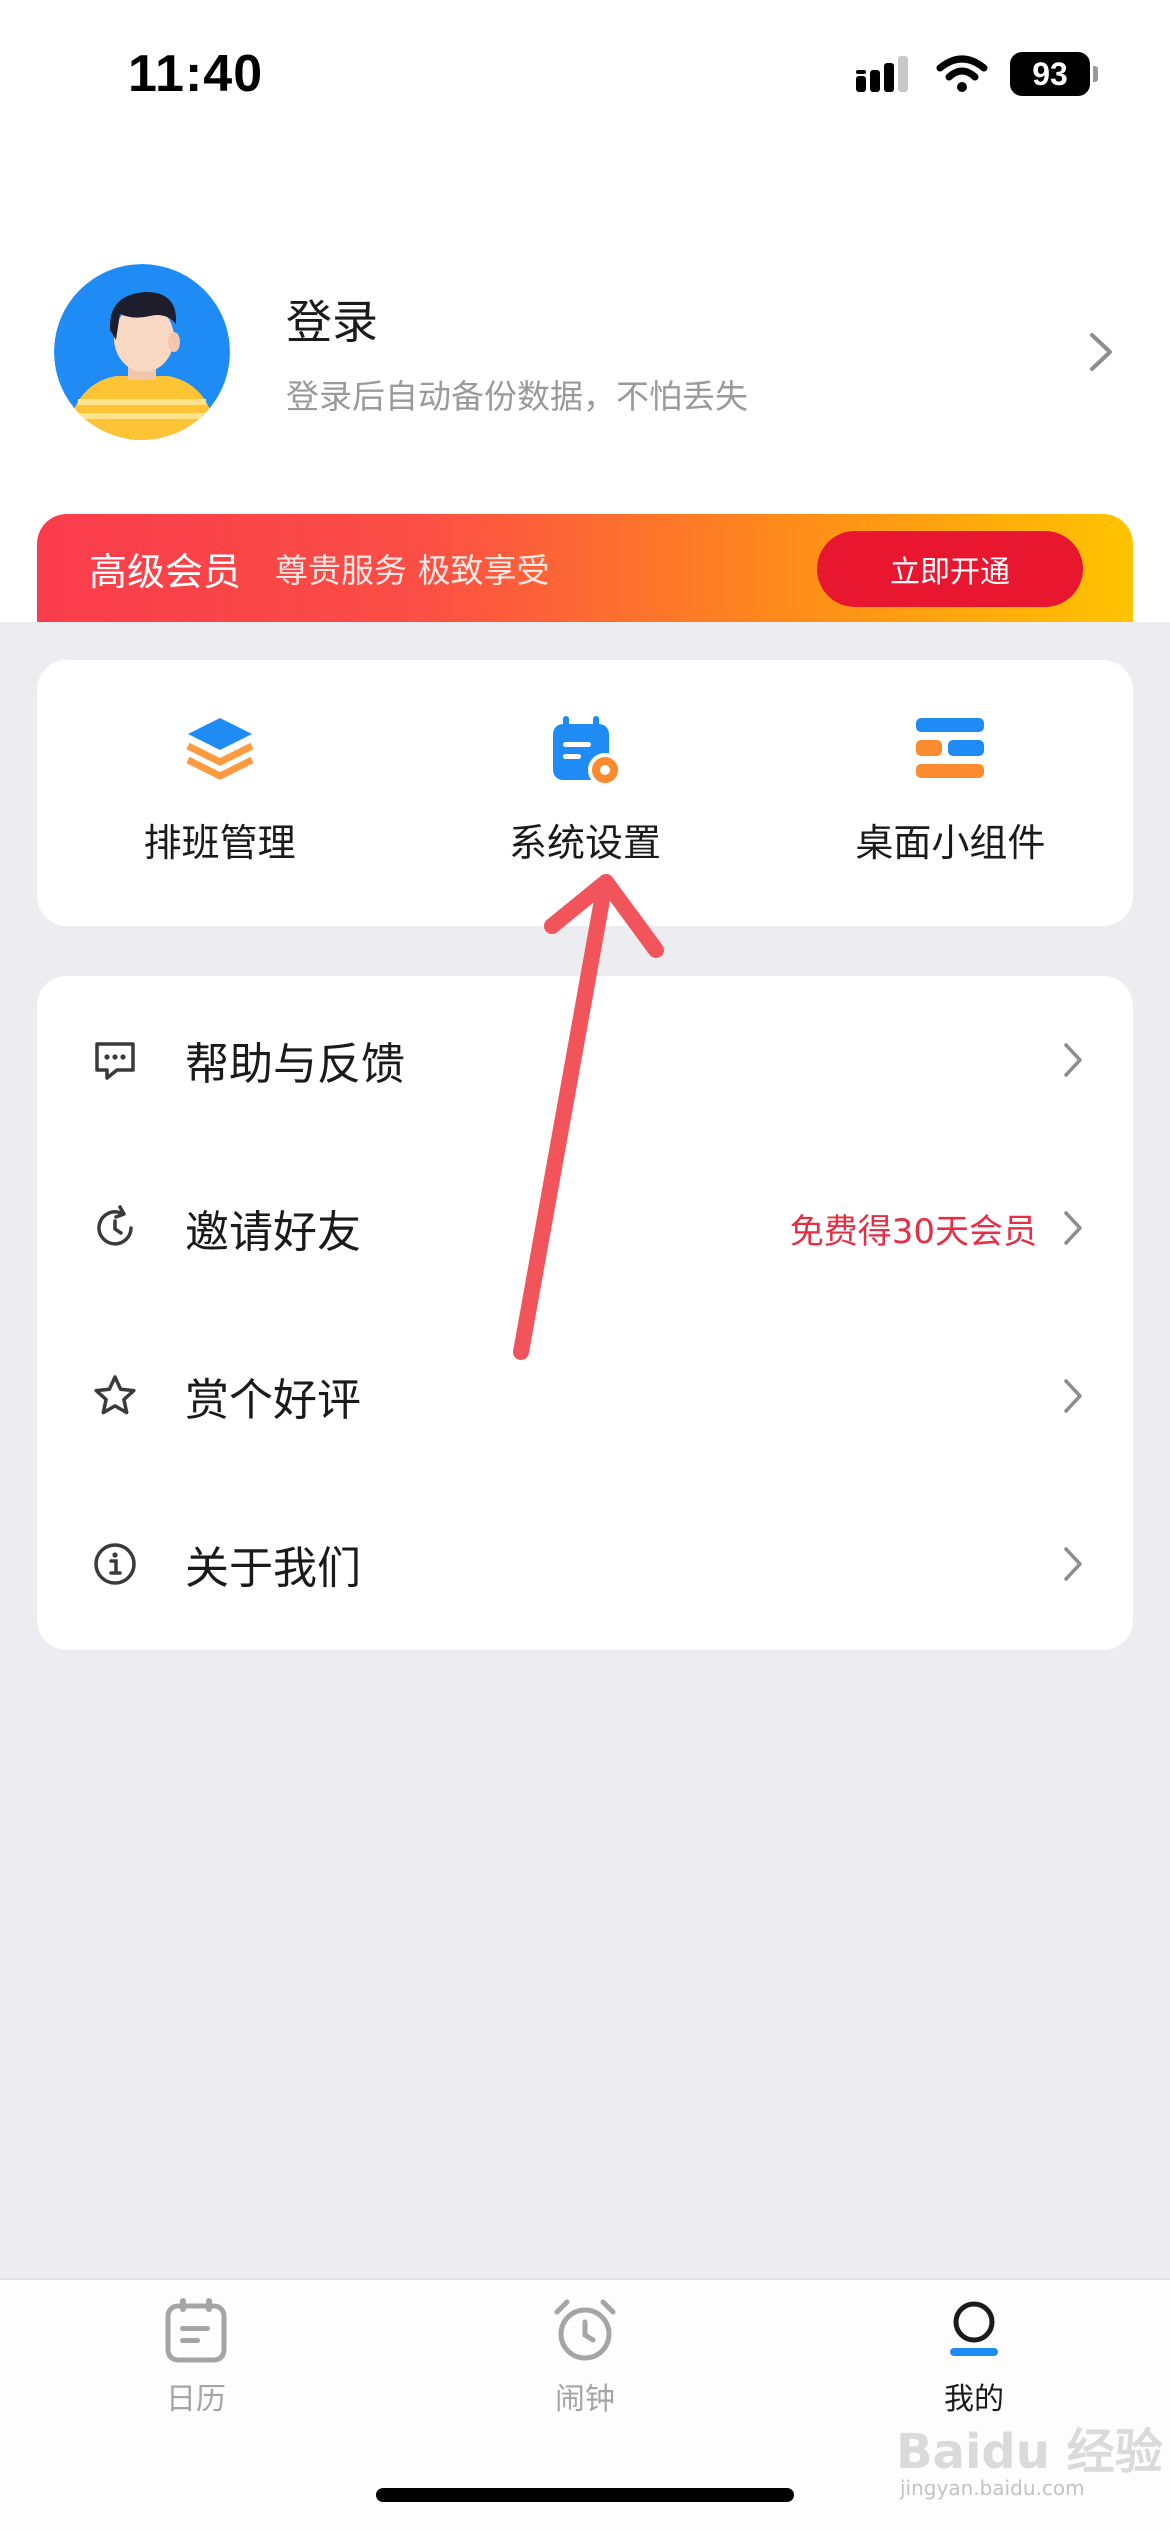 Image resolution: width=1170 pixels, height=2532 pixels. I want to click on tab-alarm: 闹钟, so click(585, 2356).